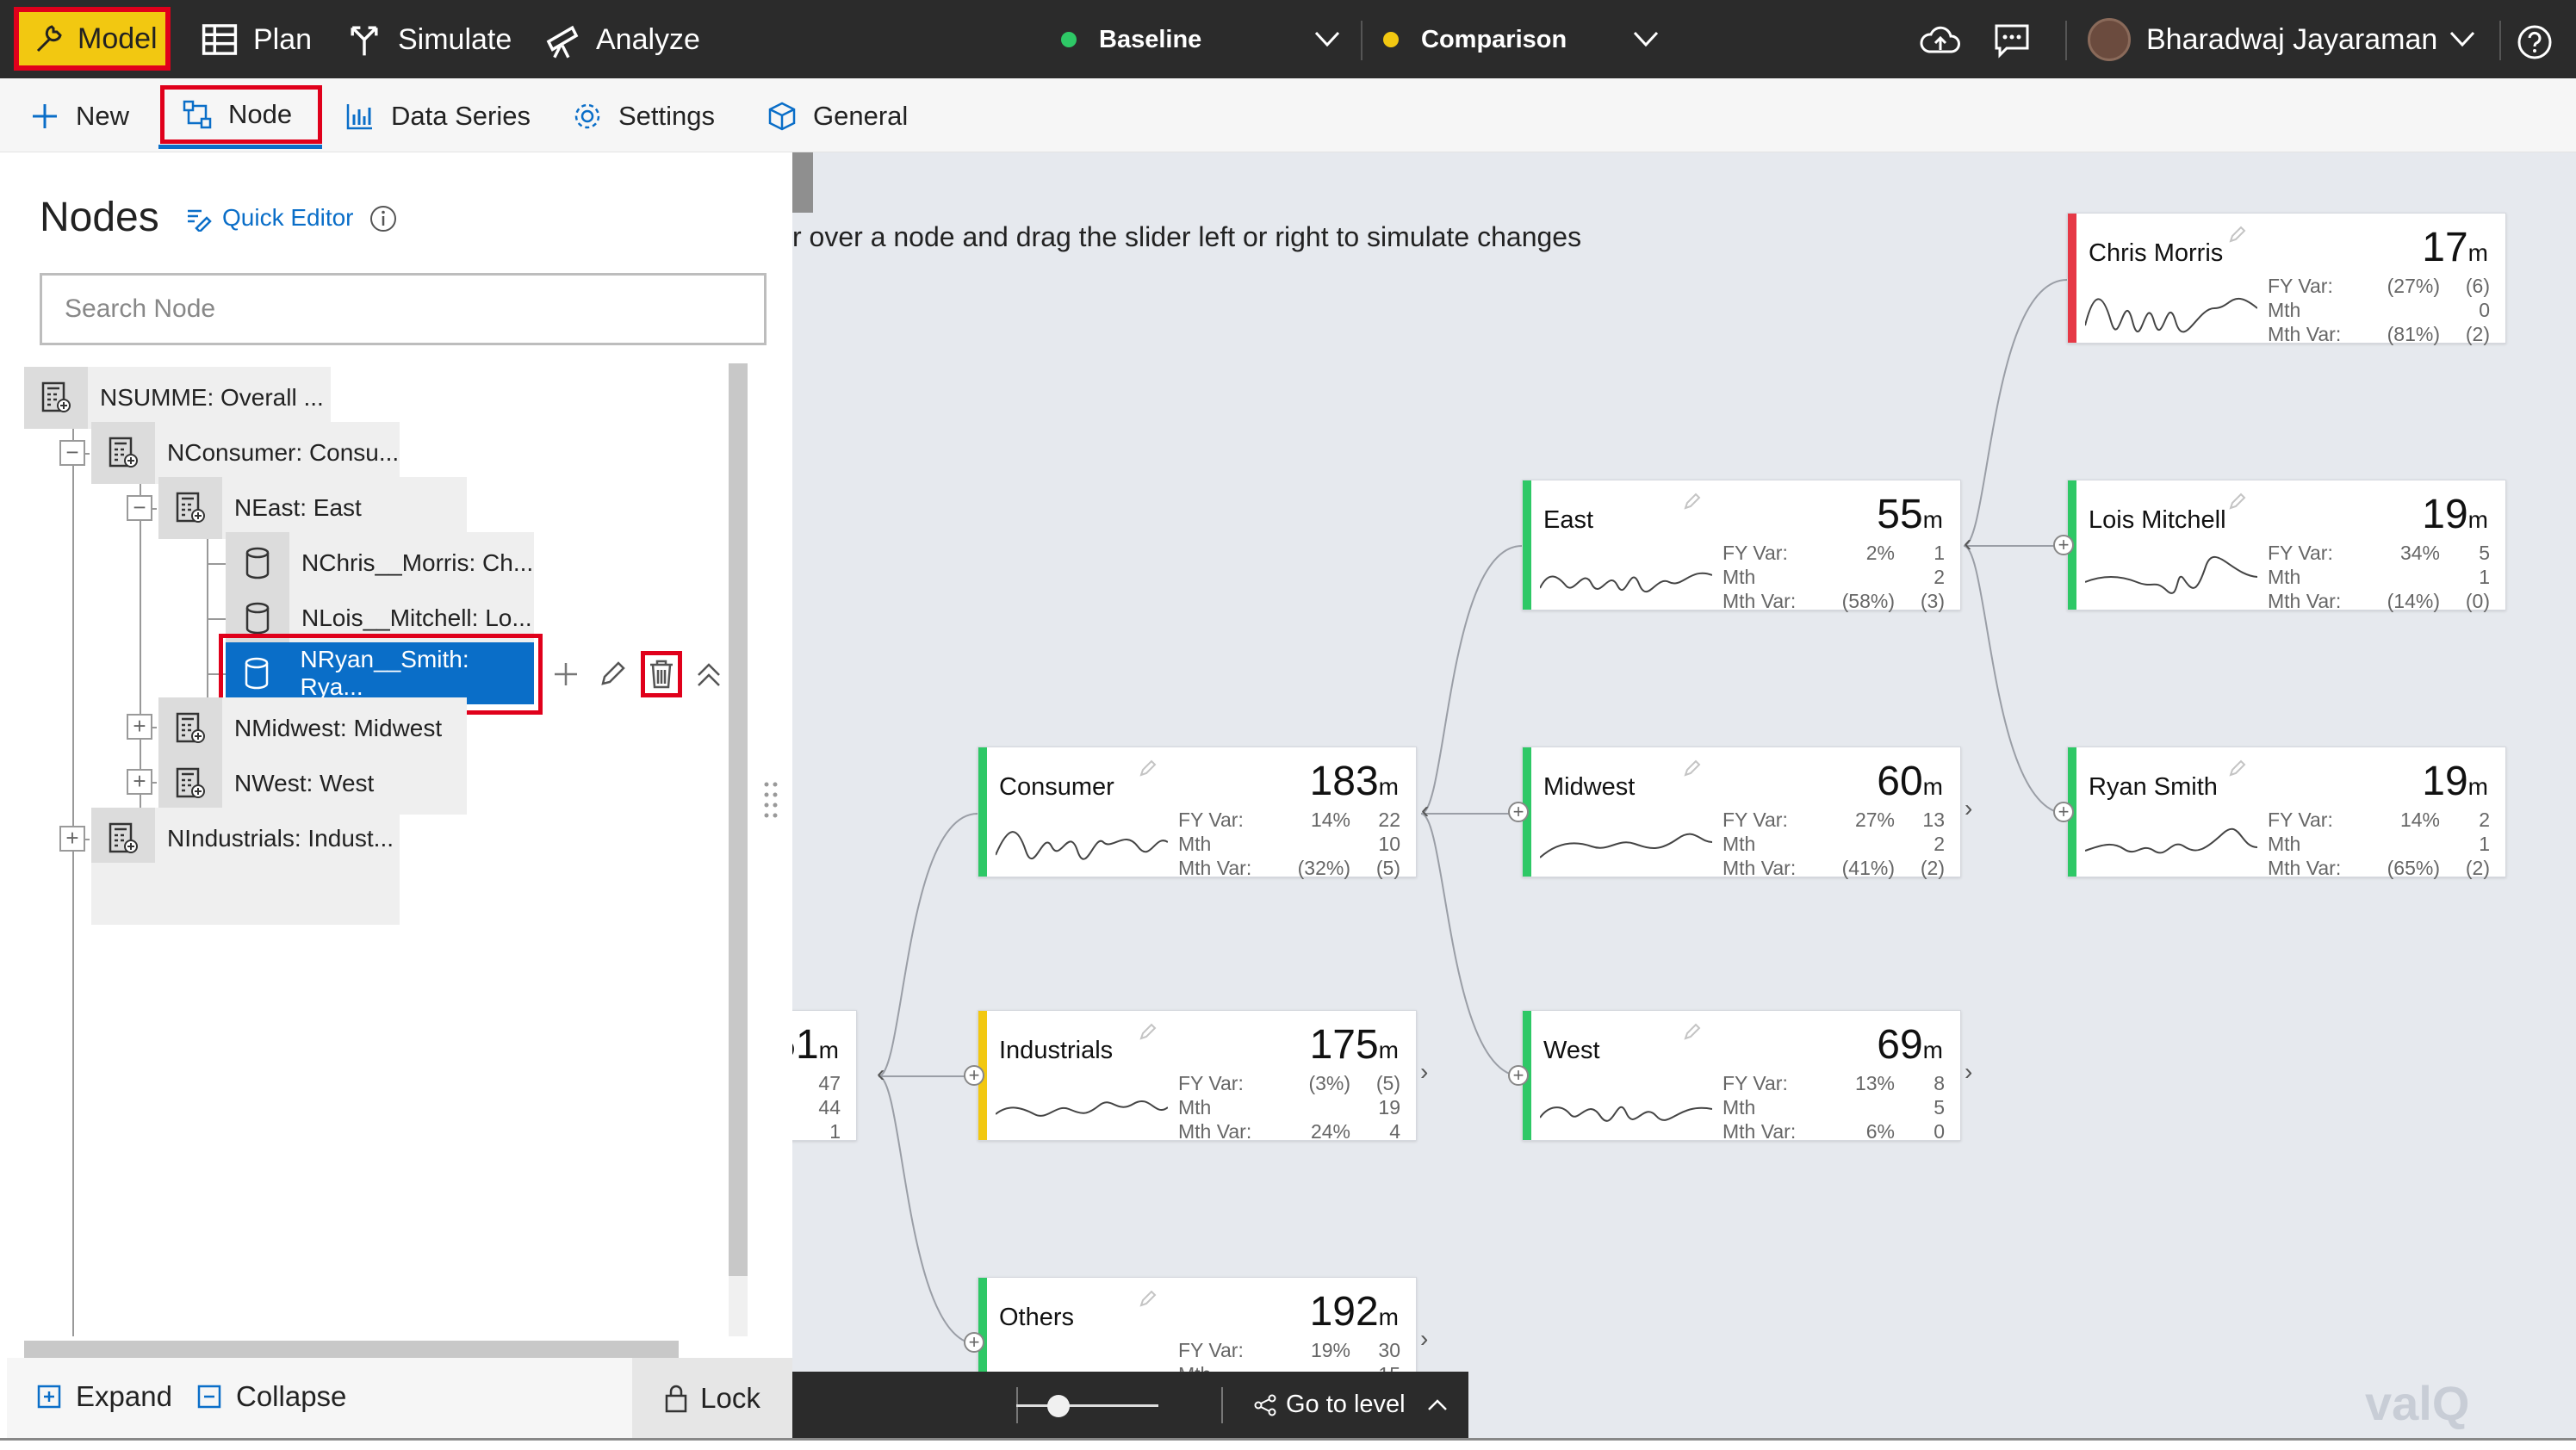 This screenshot has height=1450, width=2576. I want to click on cloud-upload-icon, so click(1940, 40).